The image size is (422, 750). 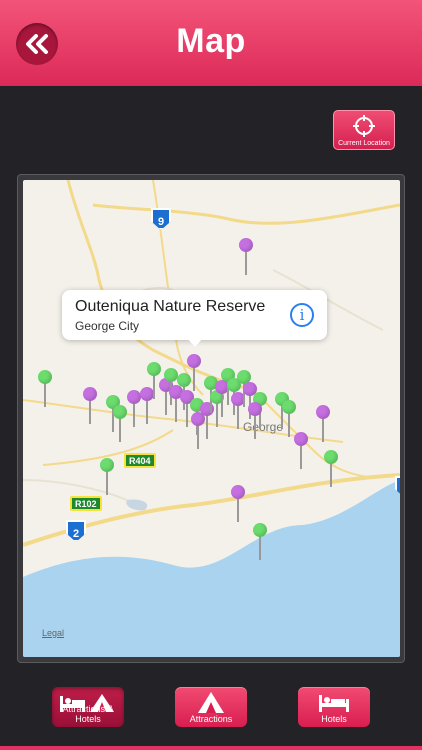 What do you see at coordinates (334, 719) in the screenshot?
I see `tab-hotels-label: Hotels` at bounding box center [334, 719].